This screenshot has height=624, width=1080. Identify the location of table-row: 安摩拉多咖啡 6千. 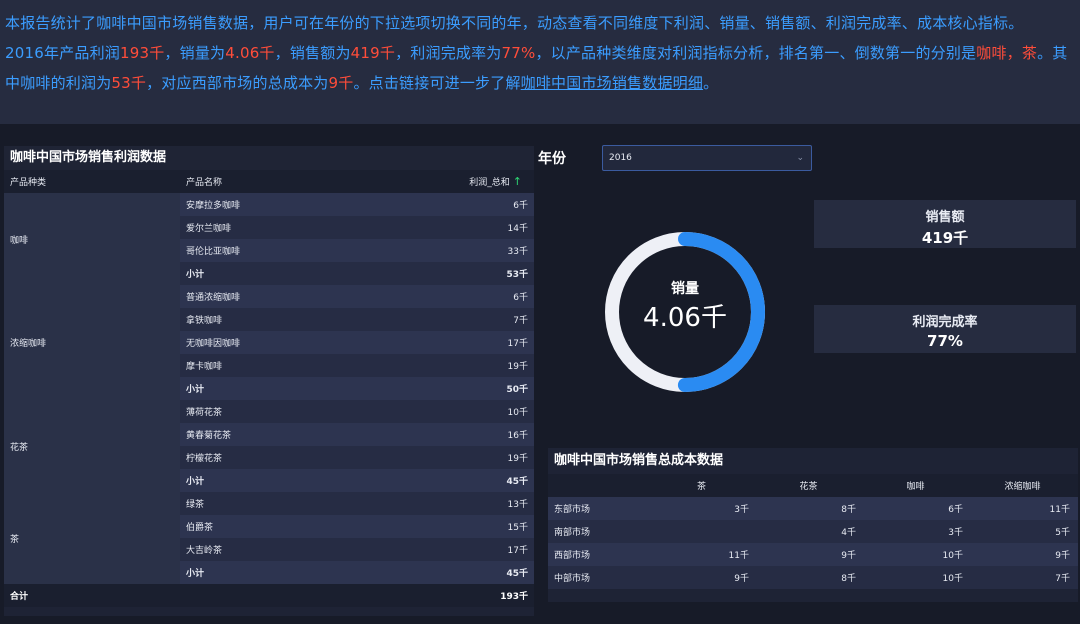
(357, 204).